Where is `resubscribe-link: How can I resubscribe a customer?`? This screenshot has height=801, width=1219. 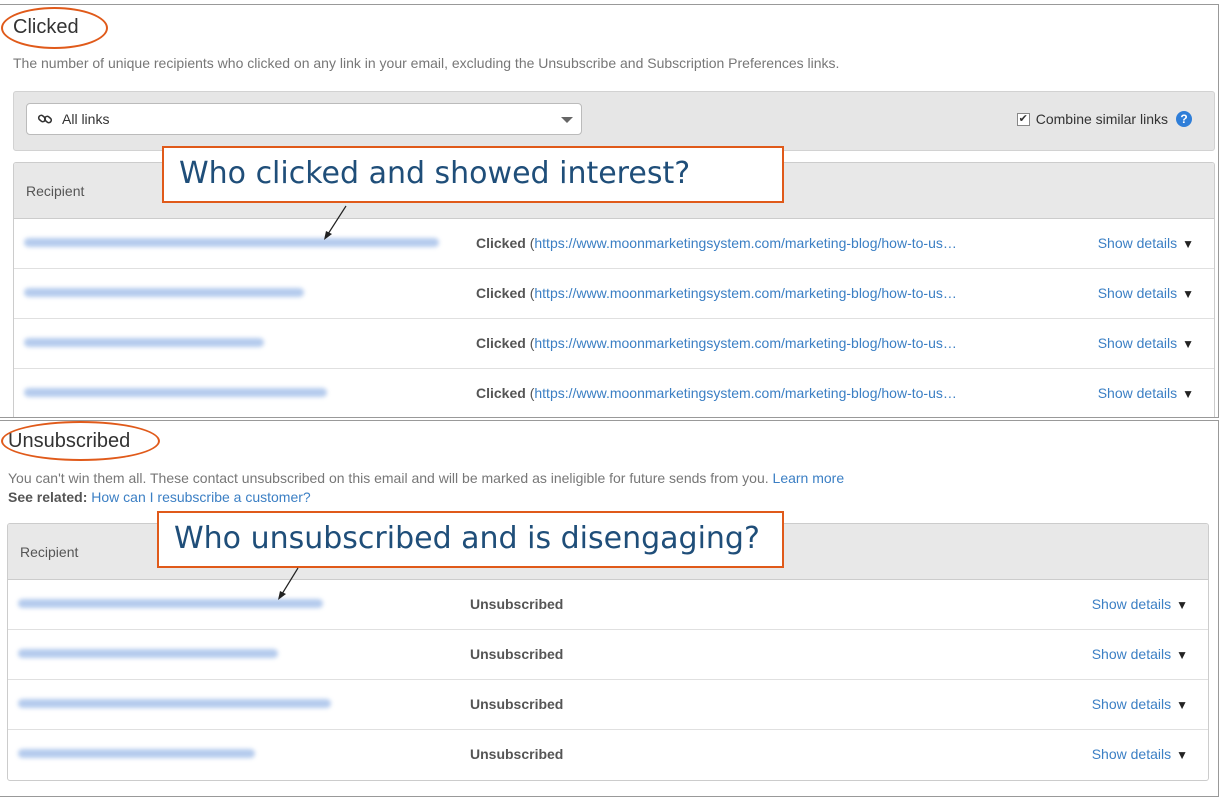
resubscribe-link: How can I resubscribe a customer? is located at coordinates (200, 497).